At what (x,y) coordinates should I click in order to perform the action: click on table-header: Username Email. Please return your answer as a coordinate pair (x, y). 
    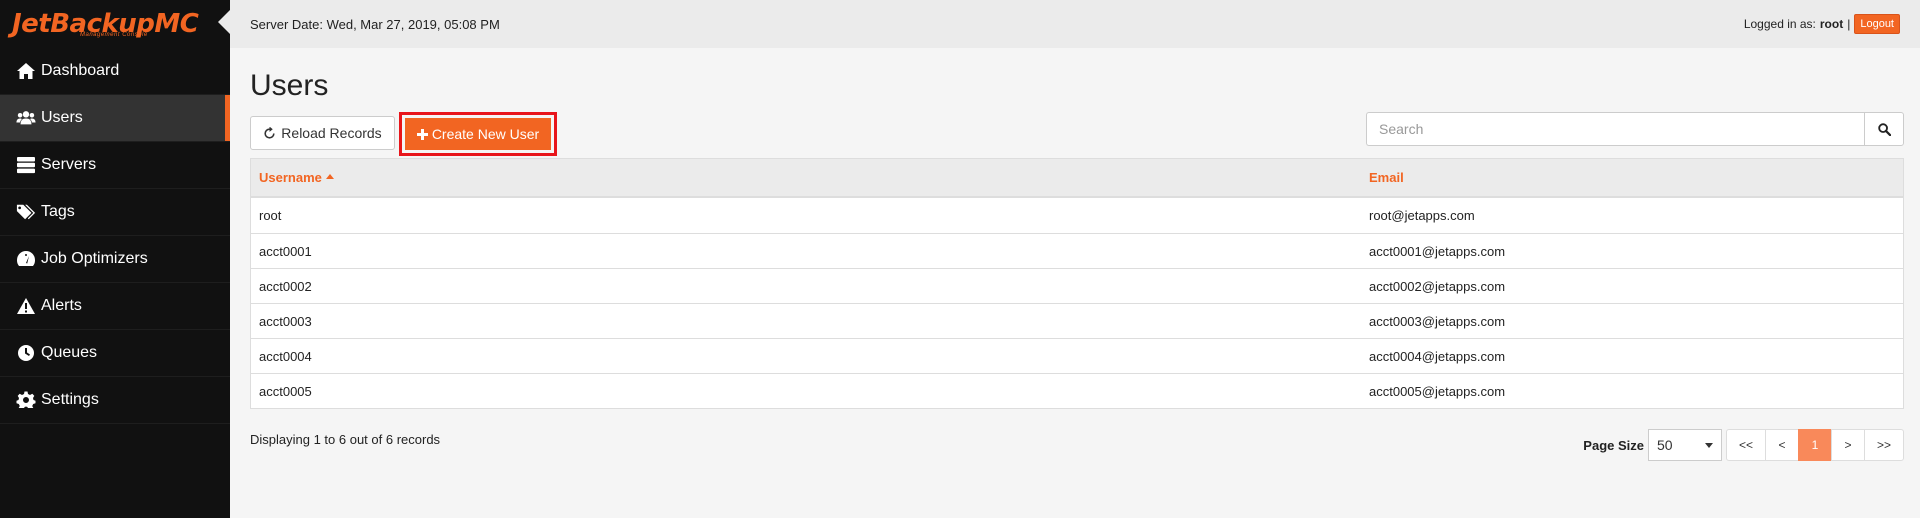
    Looking at the image, I should click on (1077, 178).